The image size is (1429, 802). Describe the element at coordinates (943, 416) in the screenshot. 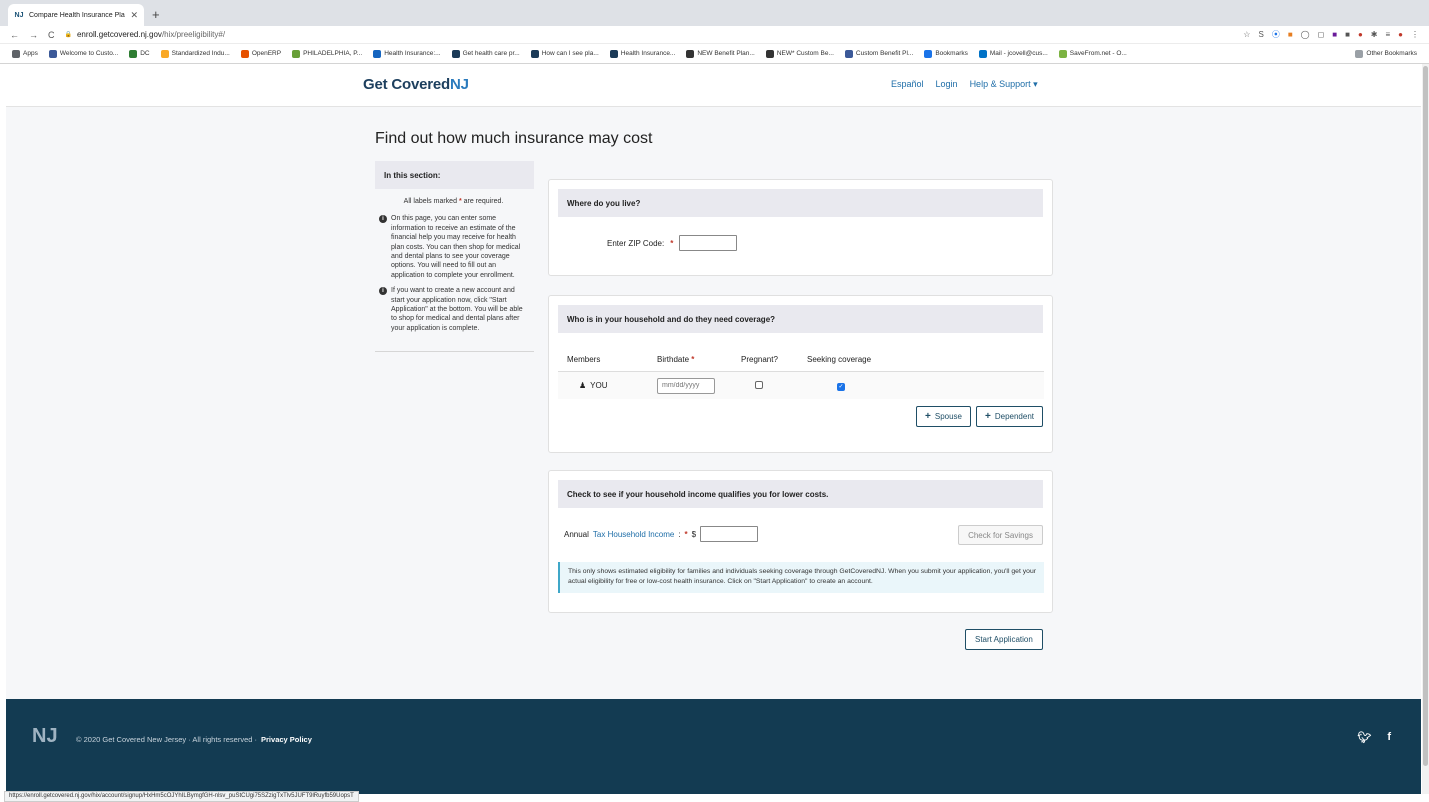

I see `add-spouse-button: + Spouse` at that location.